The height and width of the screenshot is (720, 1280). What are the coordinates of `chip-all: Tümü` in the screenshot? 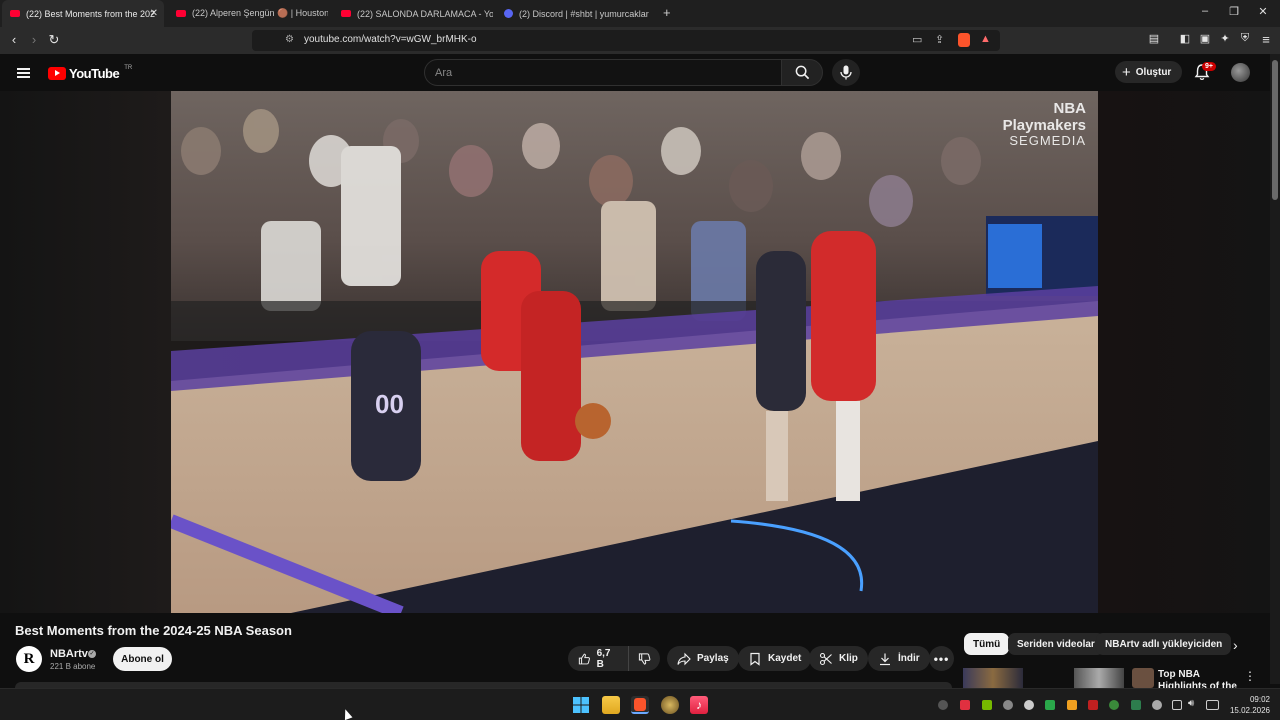 It's located at (987, 644).